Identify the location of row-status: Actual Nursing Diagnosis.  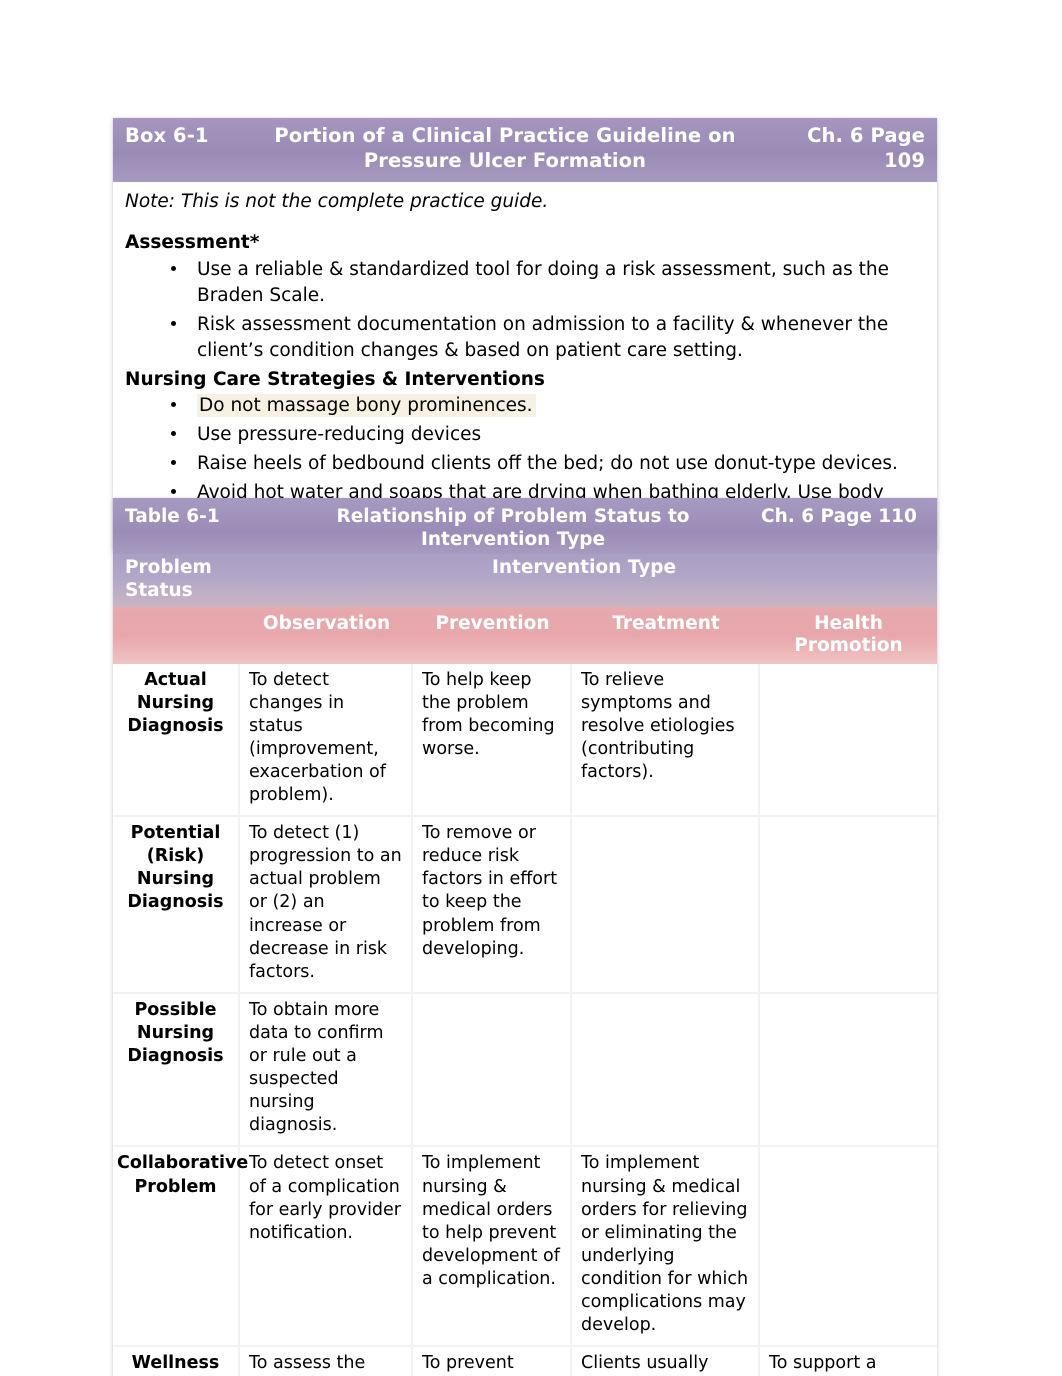
(176, 740).